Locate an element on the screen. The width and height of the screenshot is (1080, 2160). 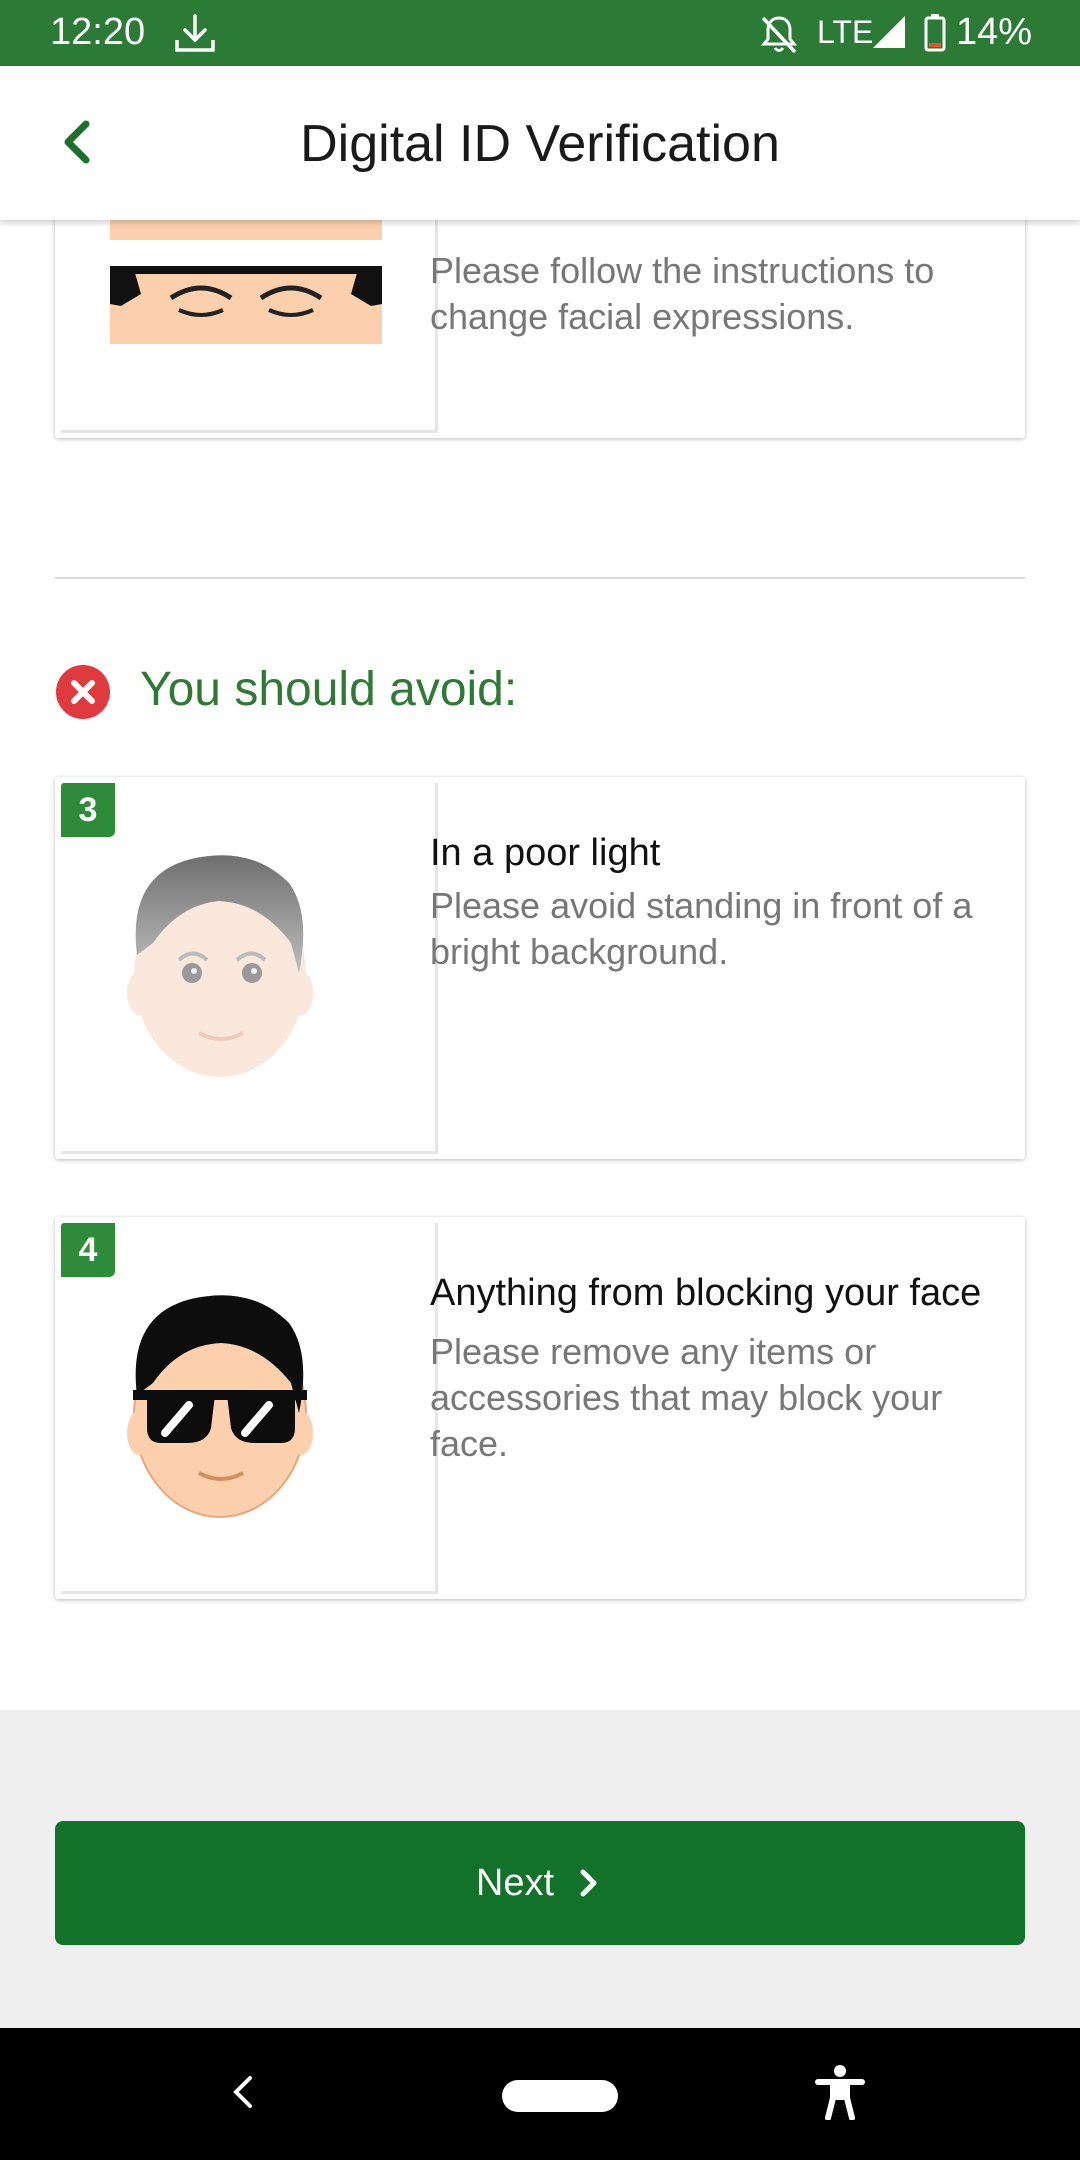
card-illustration is located at coordinates (249, 326).